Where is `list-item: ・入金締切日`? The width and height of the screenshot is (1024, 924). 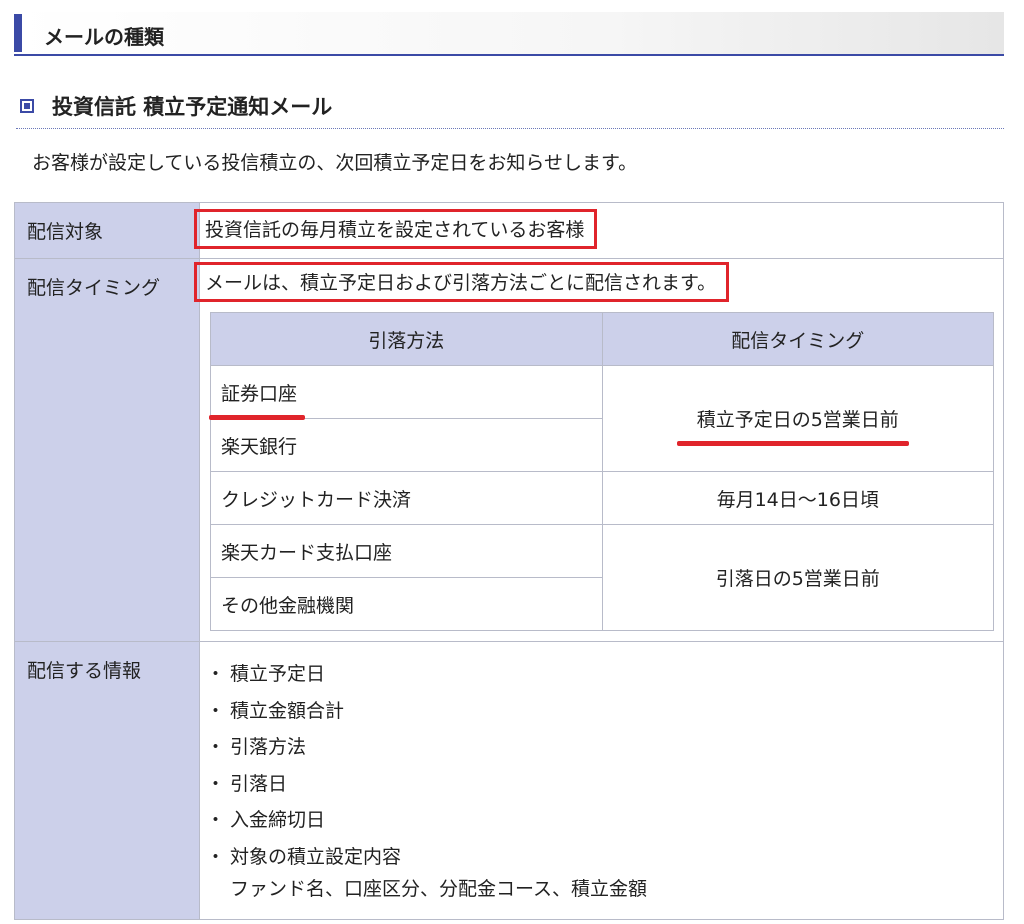
list-item: ・入金締切日 is located at coordinates (604, 820).